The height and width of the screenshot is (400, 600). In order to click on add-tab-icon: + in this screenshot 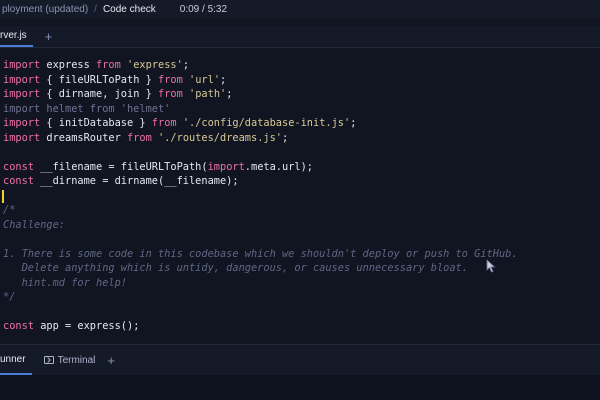, I will do `click(49, 36)`.